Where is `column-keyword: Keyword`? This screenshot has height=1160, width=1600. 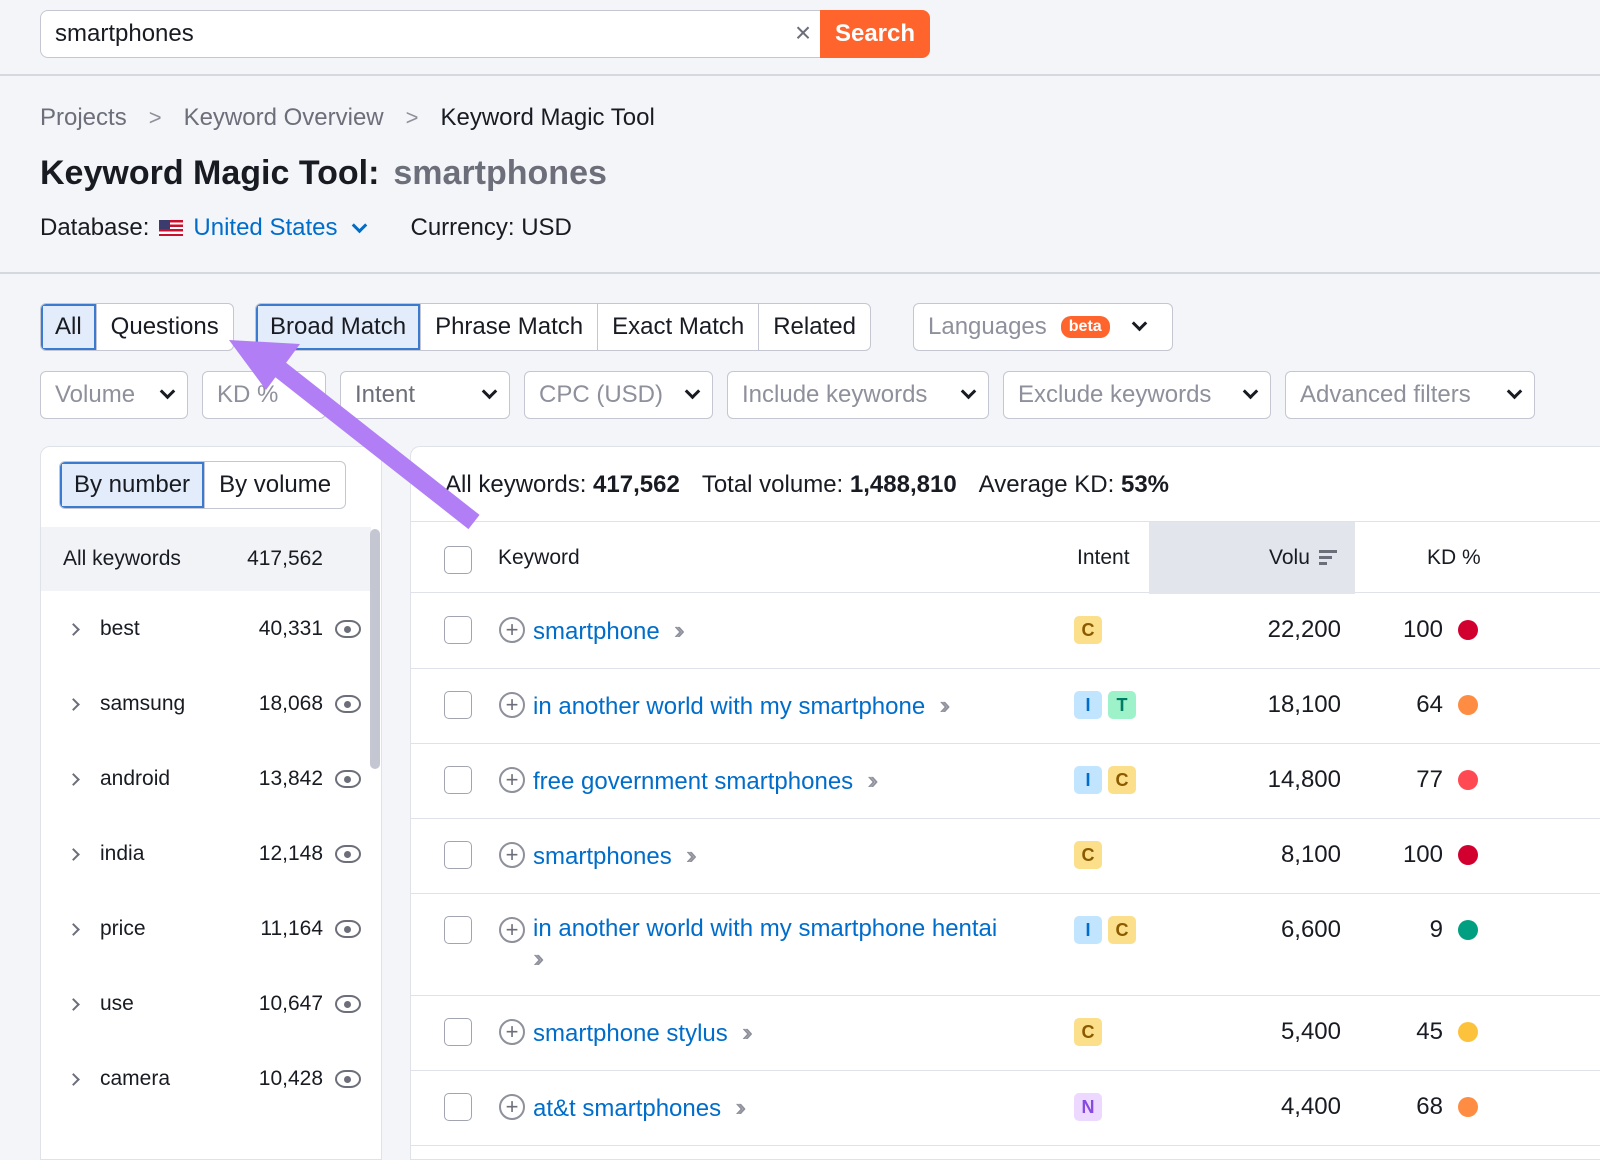 column-keyword: Keyword is located at coordinates (539, 558).